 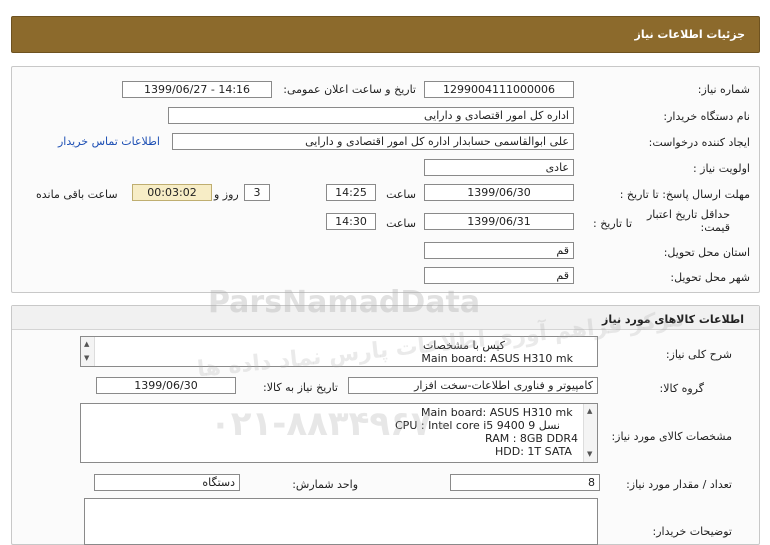 What do you see at coordinates (371, 115) in the screenshot?
I see `buyer-org-field: اداره کل امور اقتصادی و دارایی` at bounding box center [371, 115].